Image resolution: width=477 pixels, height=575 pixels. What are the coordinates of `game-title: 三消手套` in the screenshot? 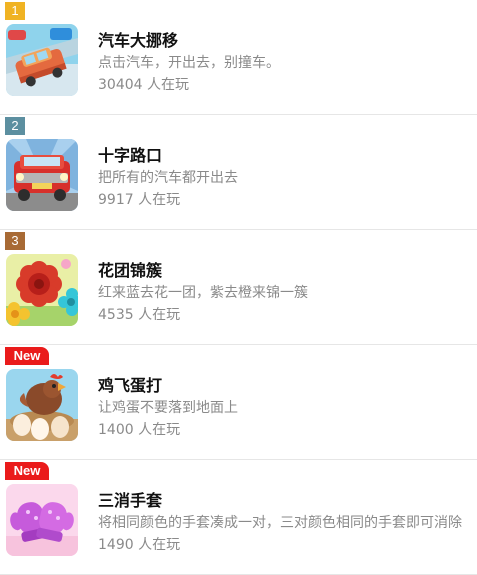 It's located at (130, 499).